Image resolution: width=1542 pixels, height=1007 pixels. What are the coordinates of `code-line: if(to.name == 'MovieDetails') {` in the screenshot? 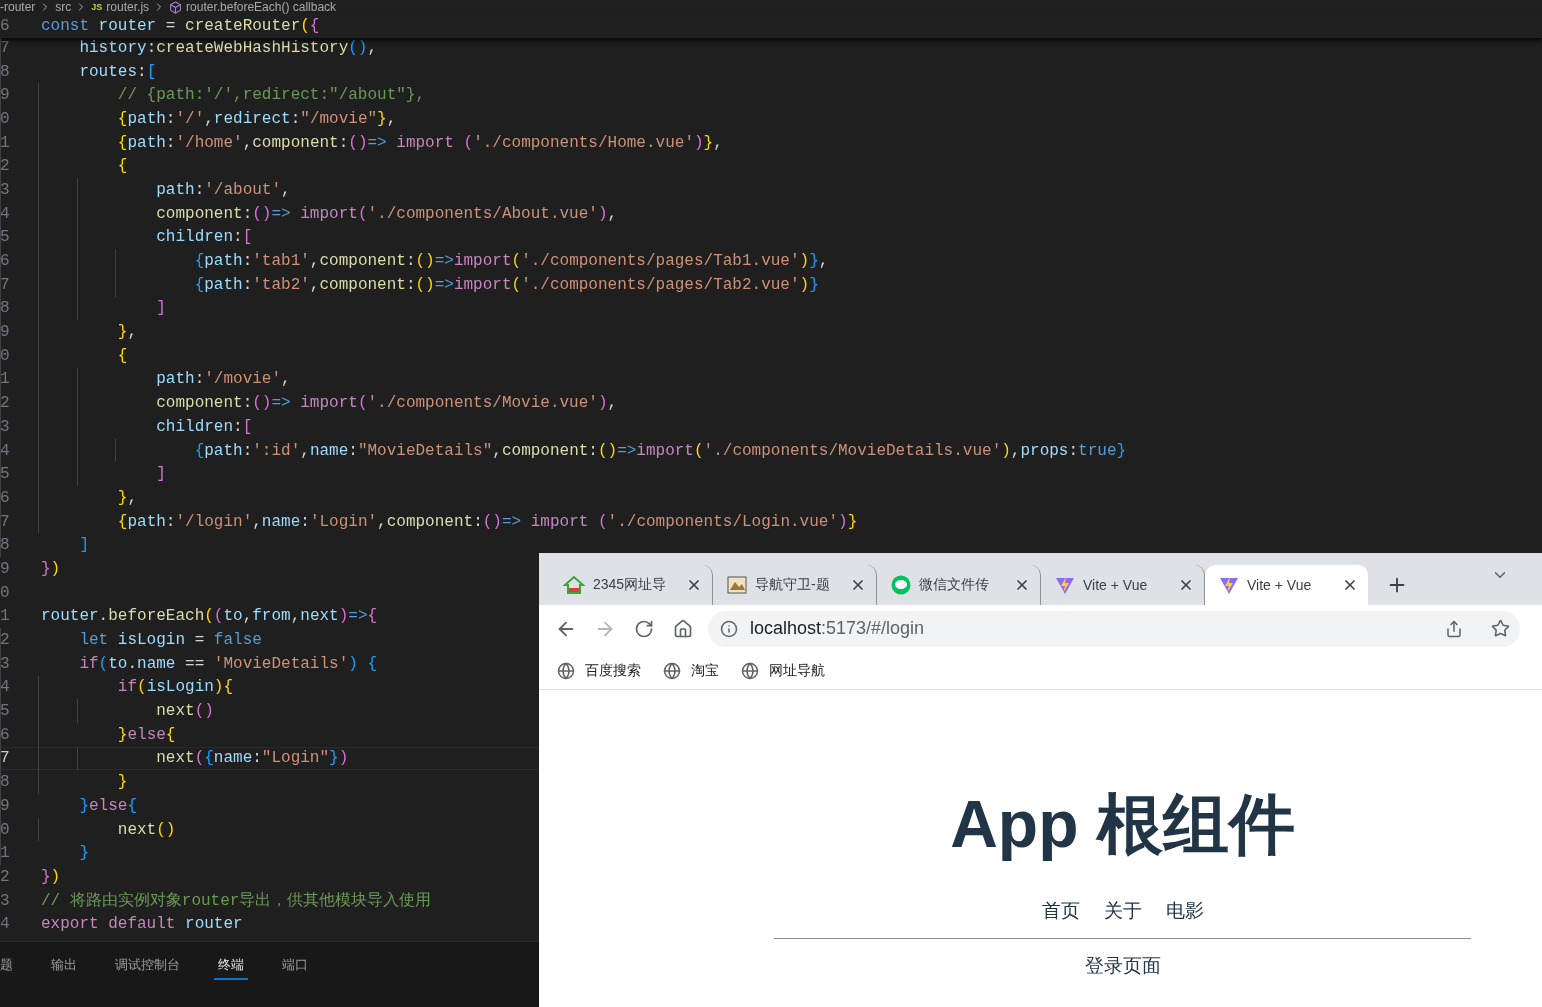 It's located at (228, 663).